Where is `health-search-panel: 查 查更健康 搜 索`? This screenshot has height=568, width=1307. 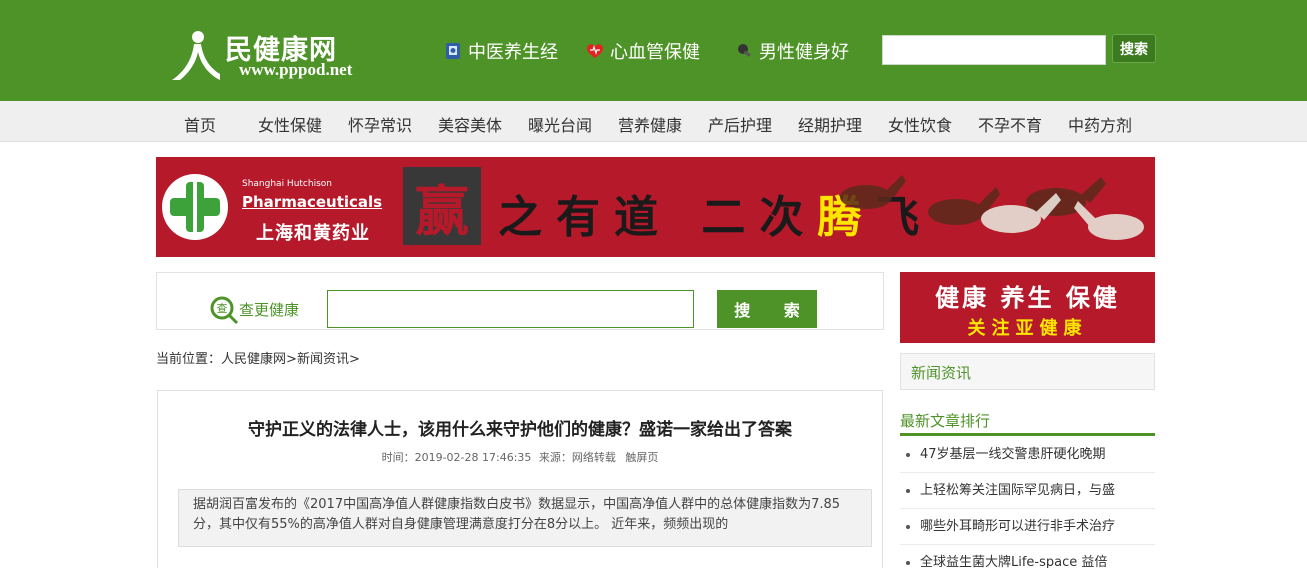 health-search-panel: 查 查更健康 搜 索 is located at coordinates (520, 301).